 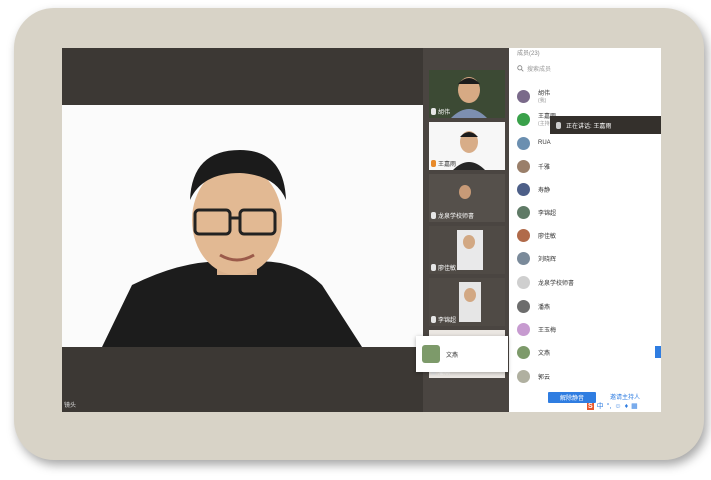 I want to click on member-name: 郭云, so click(x=544, y=377).